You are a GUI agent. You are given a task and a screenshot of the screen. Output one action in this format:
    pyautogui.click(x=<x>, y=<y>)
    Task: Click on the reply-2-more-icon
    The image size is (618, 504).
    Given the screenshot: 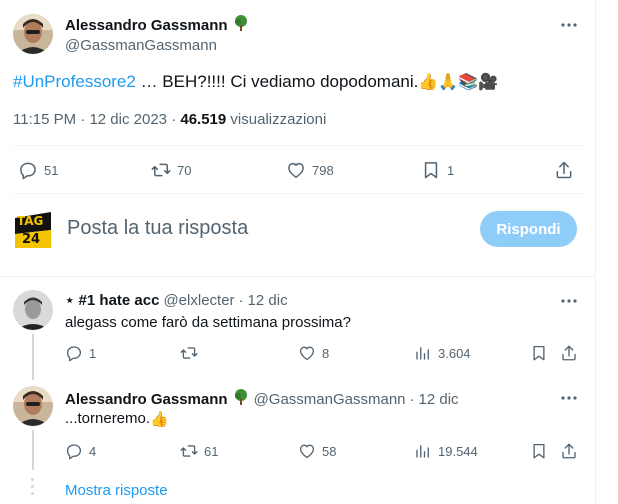 What is the action you would take?
    pyautogui.click(x=569, y=398)
    